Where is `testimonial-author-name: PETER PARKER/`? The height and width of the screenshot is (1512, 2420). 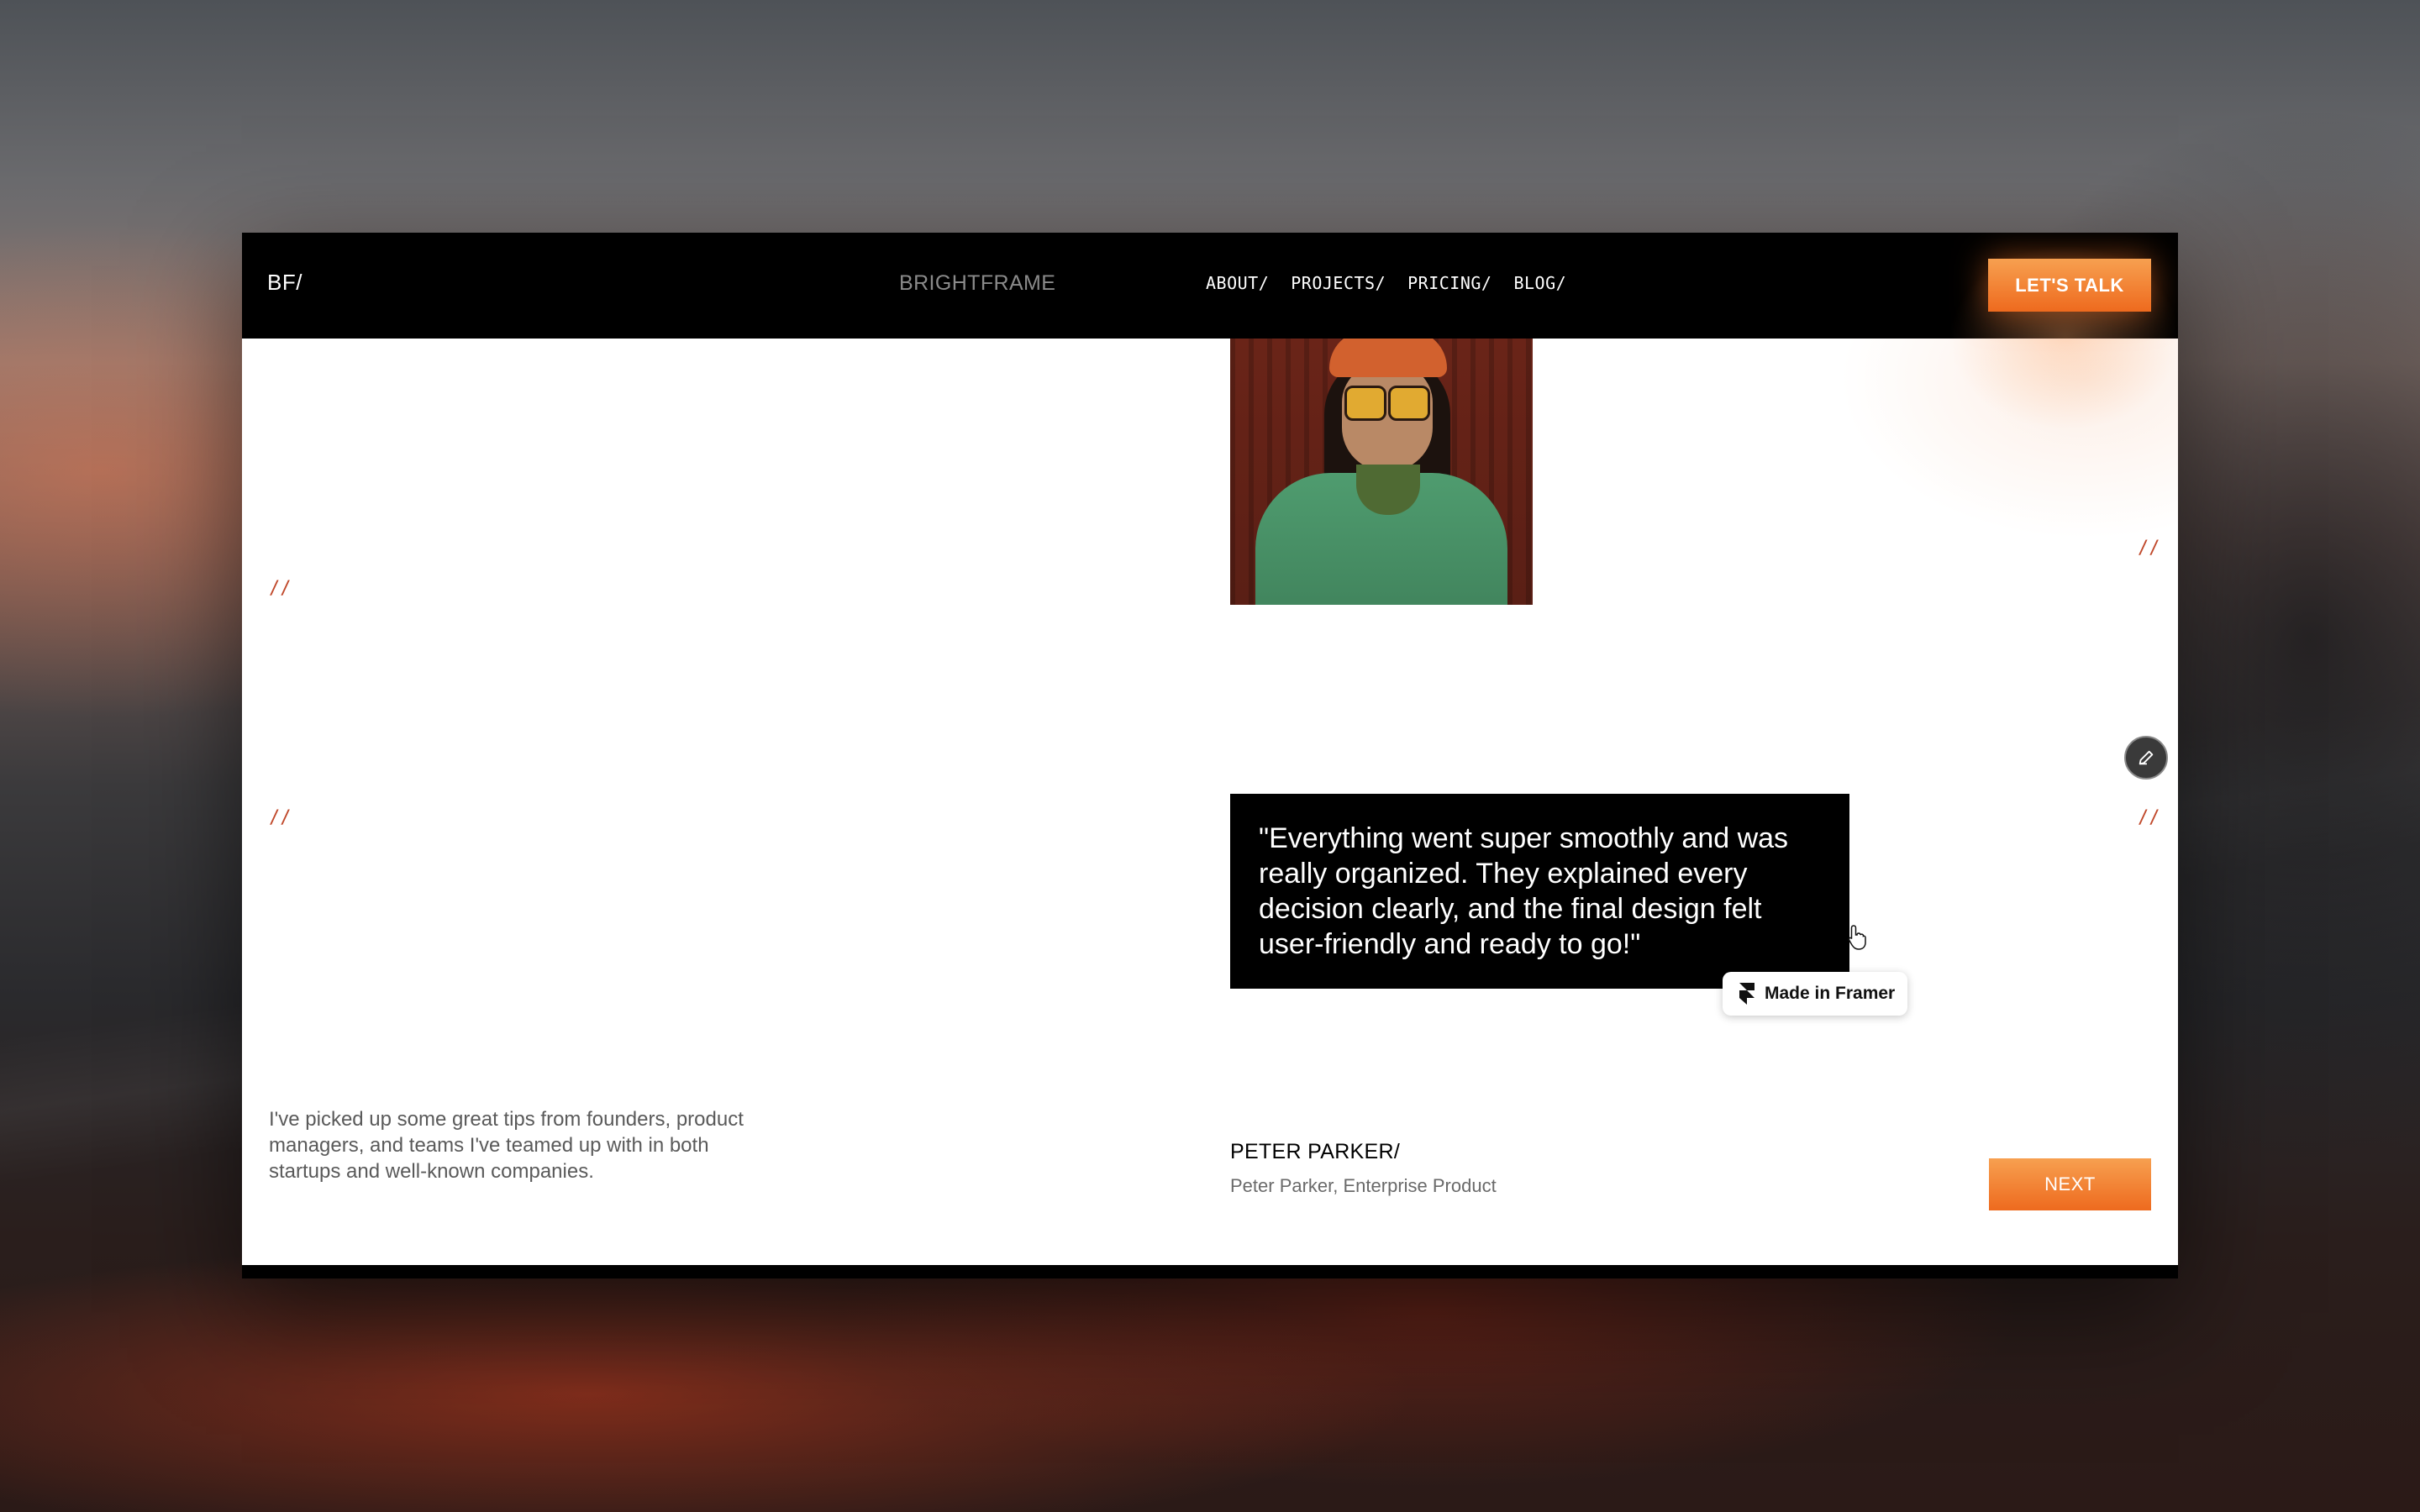 testimonial-author-name: PETER PARKER/ is located at coordinates (1316, 1151).